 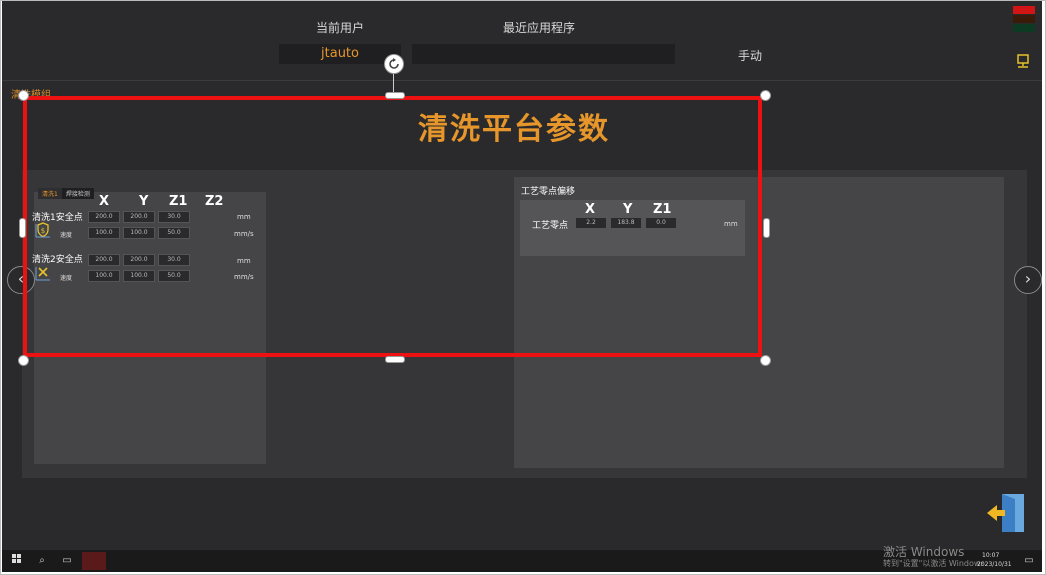 I want to click on exit-door-icon, so click(x=1007, y=513).